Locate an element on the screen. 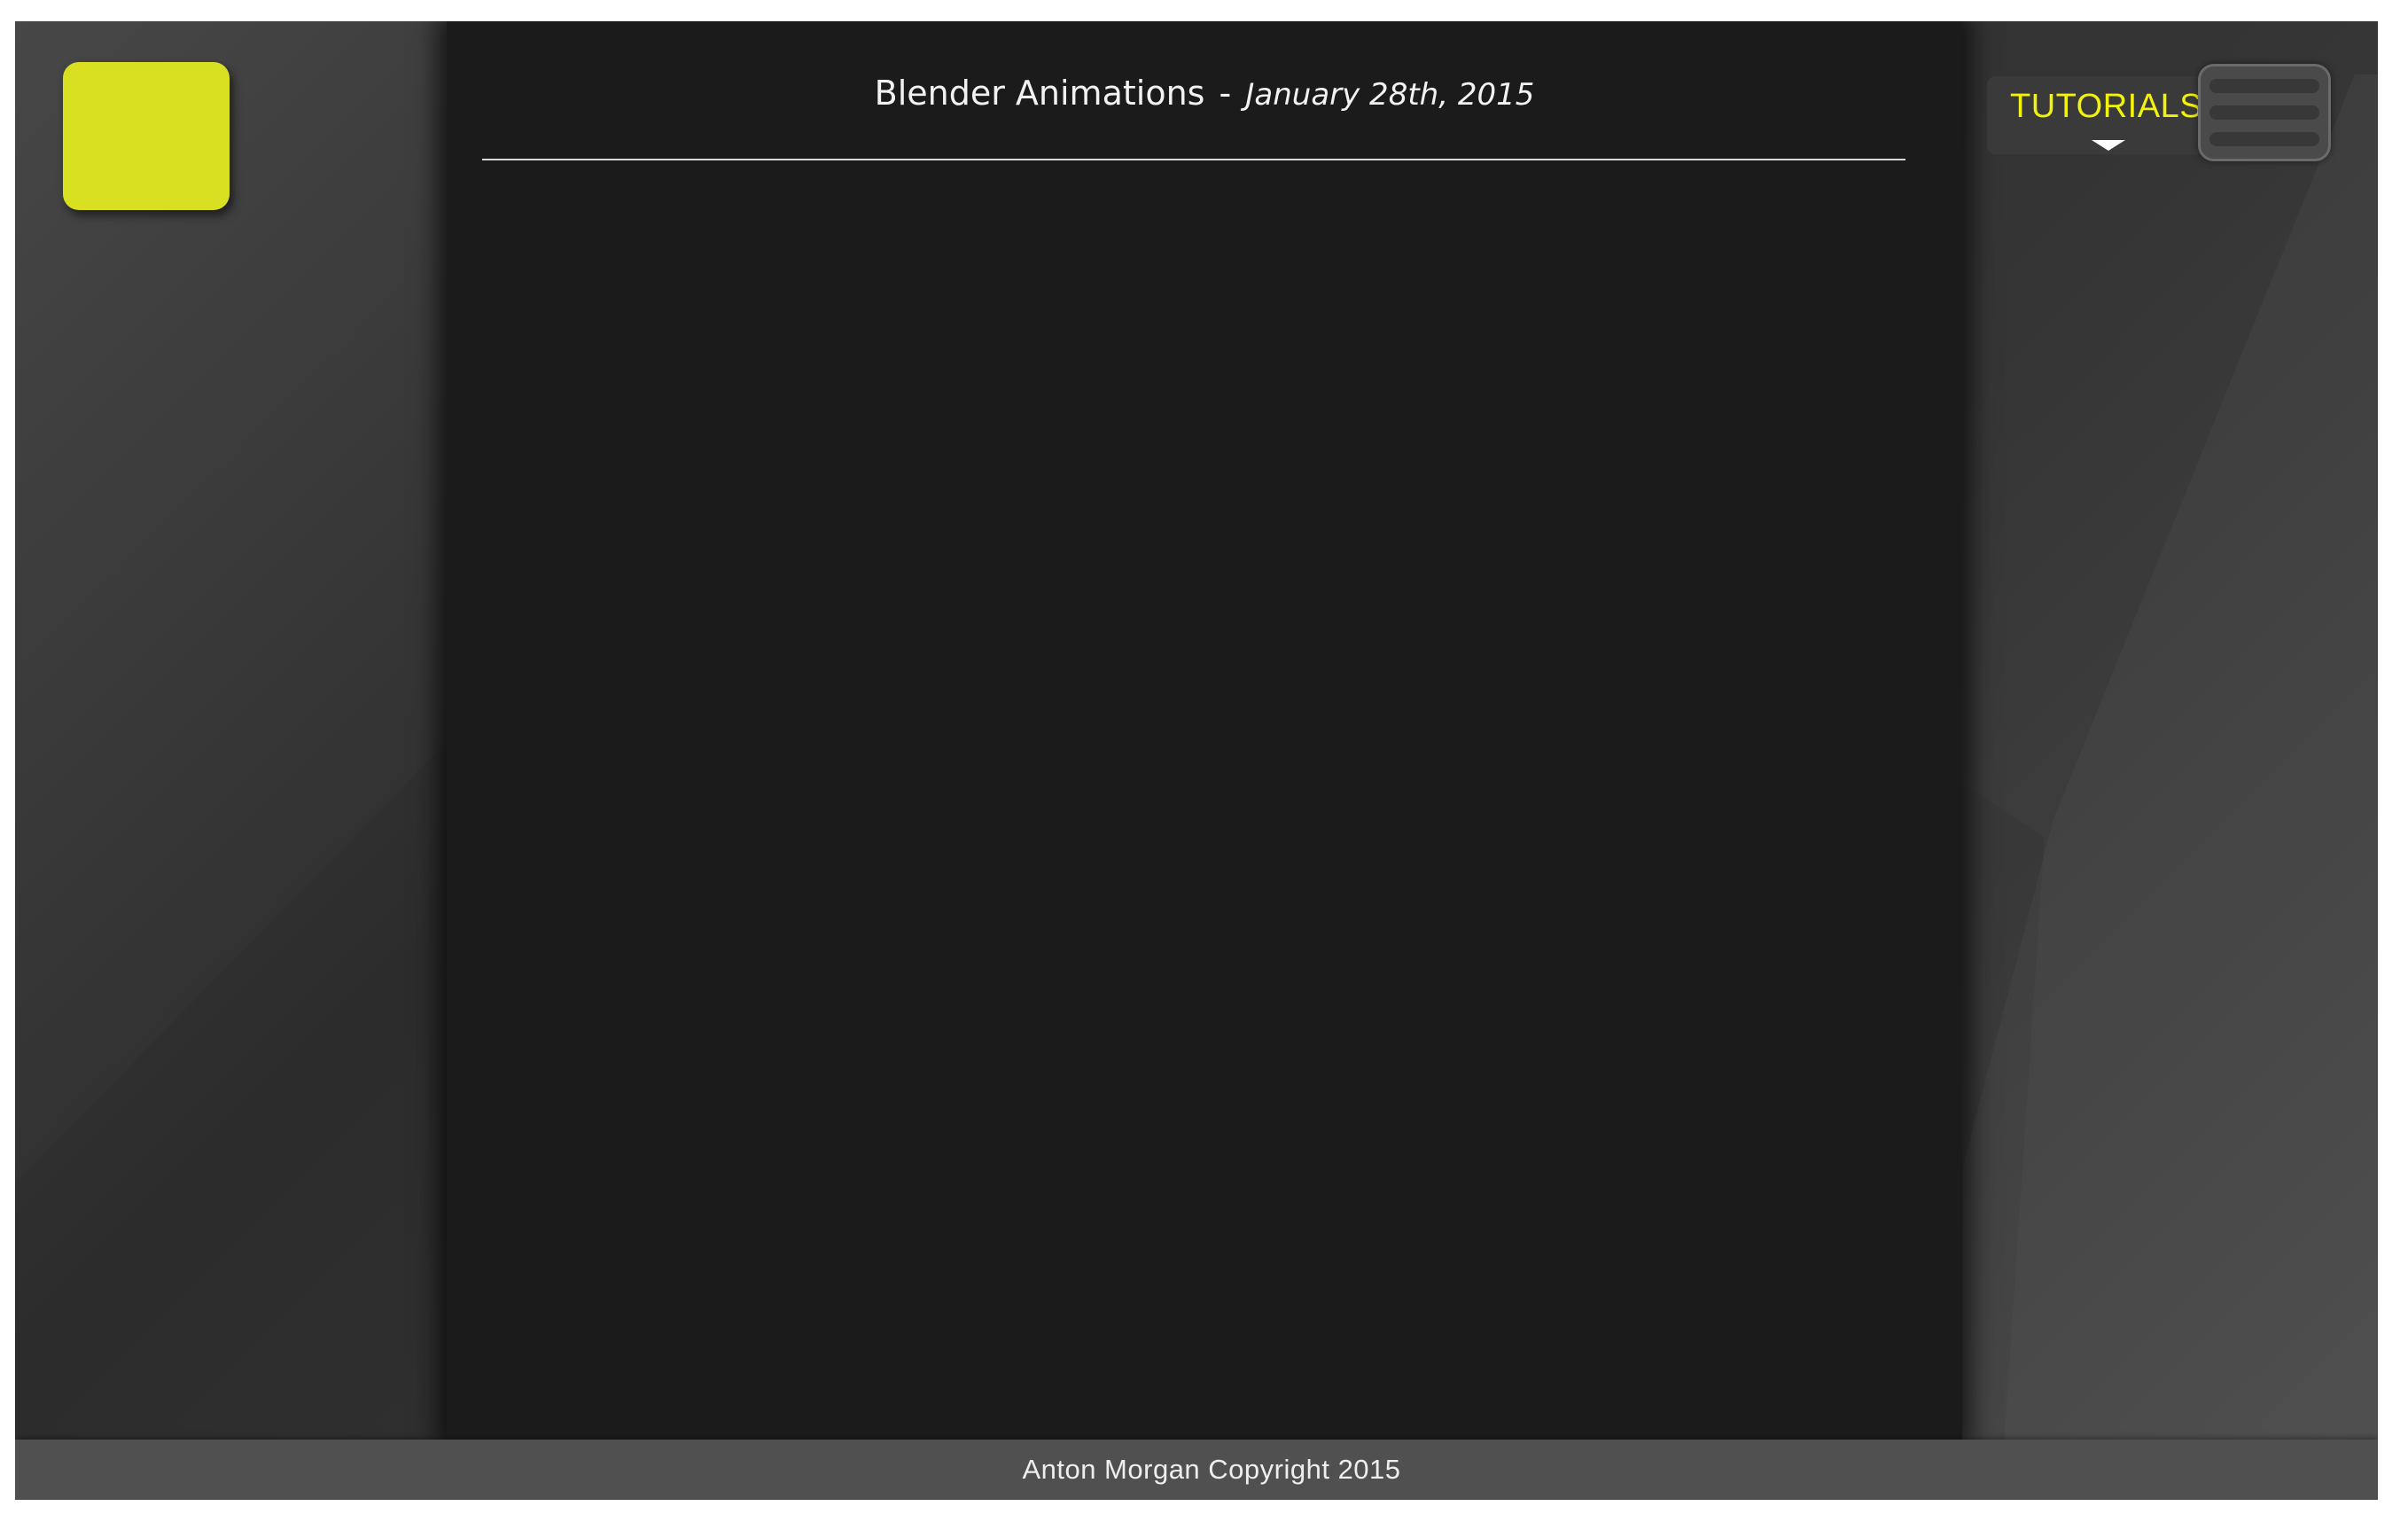 The width and height of the screenshot is (2408, 1522). header-divider is located at coordinates (1193, 159).